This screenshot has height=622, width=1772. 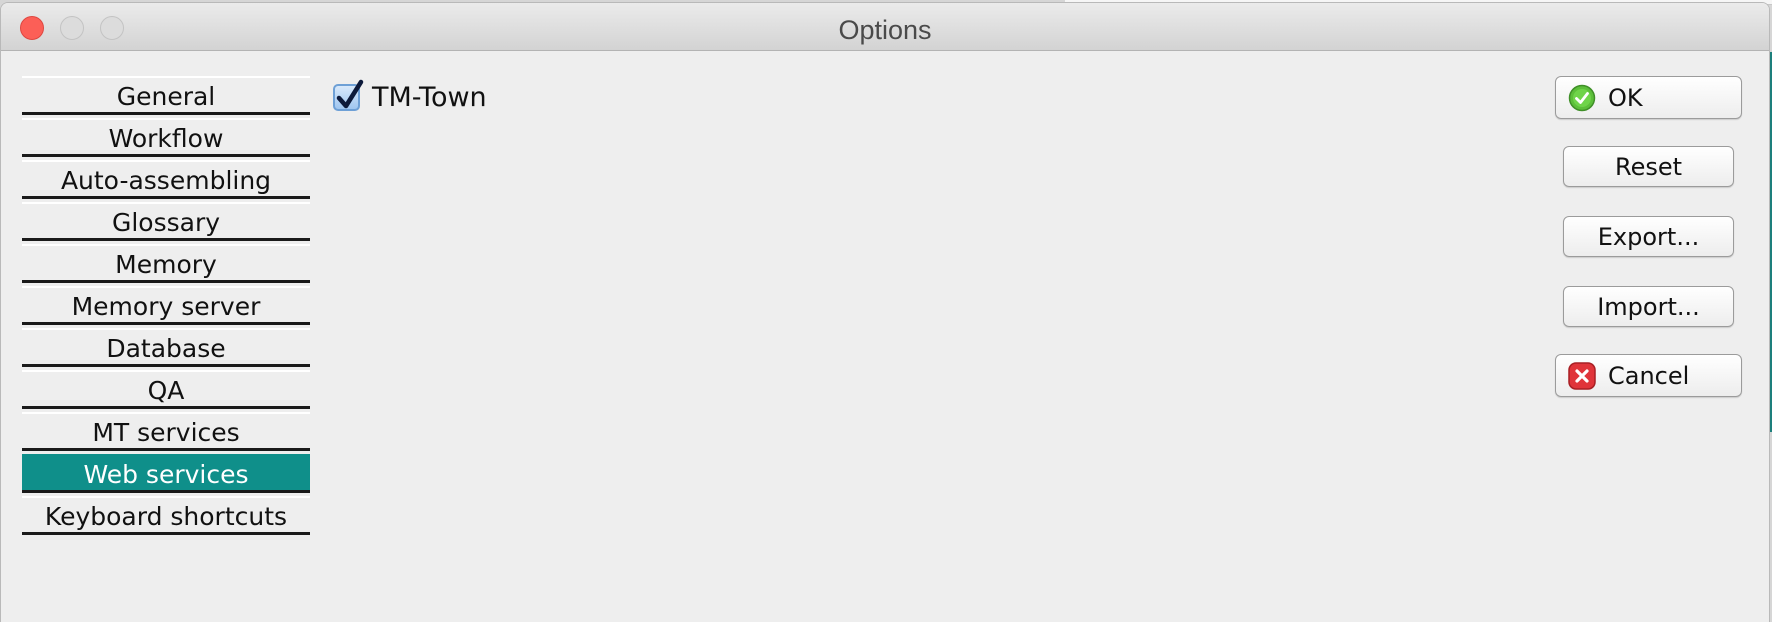 I want to click on reset-button-label: Reset, so click(x=1648, y=166).